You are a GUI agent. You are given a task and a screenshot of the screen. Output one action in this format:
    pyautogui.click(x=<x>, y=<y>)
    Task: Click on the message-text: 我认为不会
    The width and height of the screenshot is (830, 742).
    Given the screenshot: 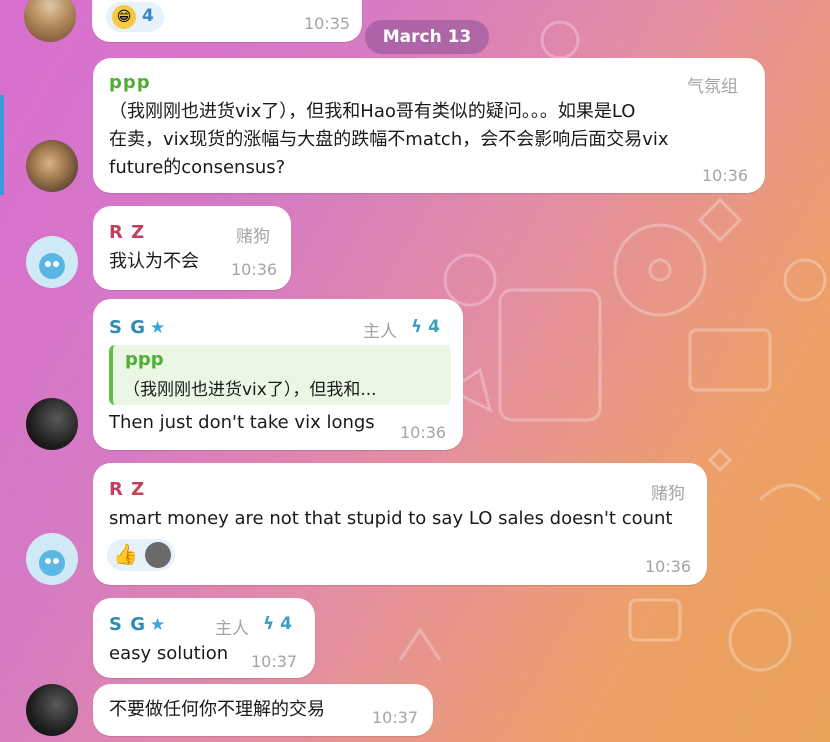 What is the action you would take?
    pyautogui.click(x=154, y=261)
    